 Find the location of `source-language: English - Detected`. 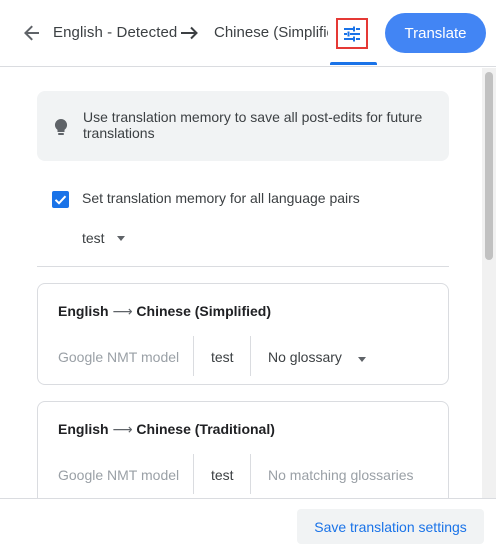

source-language: English - Detected is located at coordinates (115, 32).